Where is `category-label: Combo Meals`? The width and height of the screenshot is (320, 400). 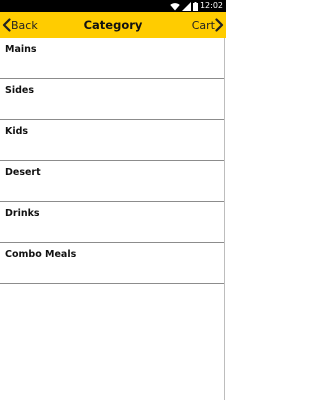
category-label: Combo Meals is located at coordinates (41, 254).